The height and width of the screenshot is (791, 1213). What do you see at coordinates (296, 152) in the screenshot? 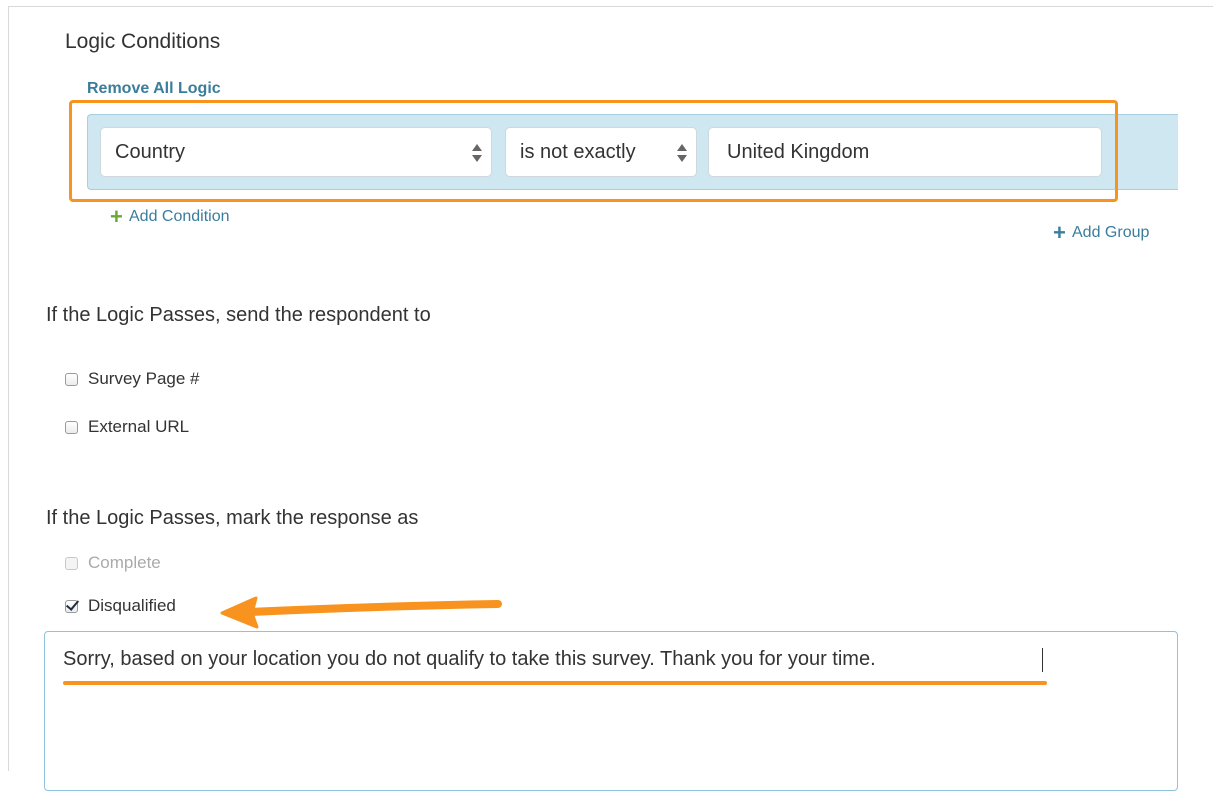
I see `field-select: Country` at bounding box center [296, 152].